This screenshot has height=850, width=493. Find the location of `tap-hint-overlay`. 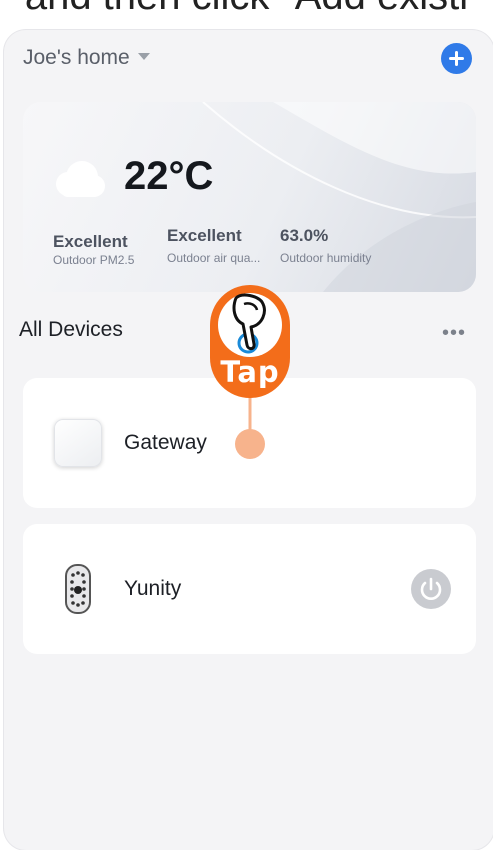

tap-hint-overlay is located at coordinates (250, 372).